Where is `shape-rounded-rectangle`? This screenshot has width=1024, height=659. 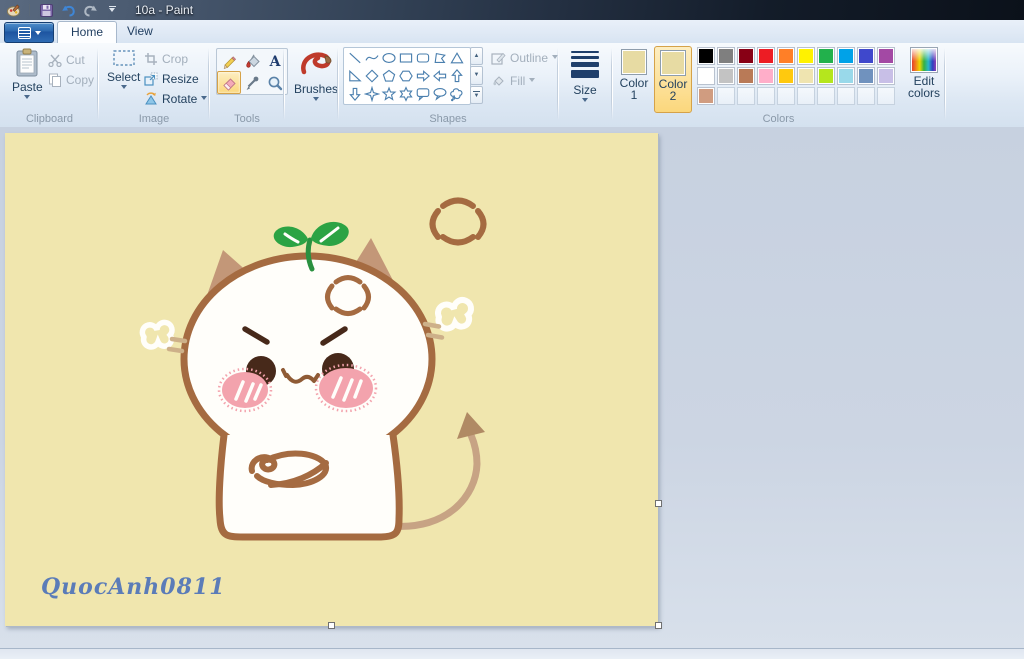 shape-rounded-rectangle is located at coordinates (422, 58).